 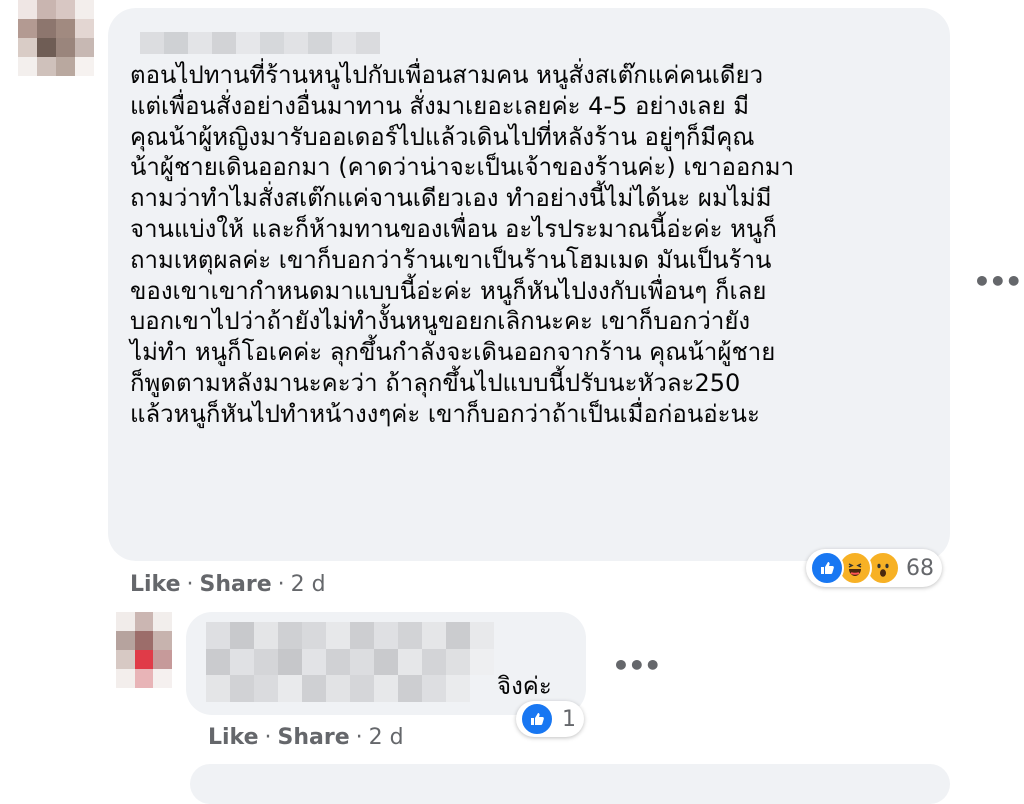 What do you see at coordinates (308, 584) in the screenshot?
I see `comment-timestamp: 2 d` at bounding box center [308, 584].